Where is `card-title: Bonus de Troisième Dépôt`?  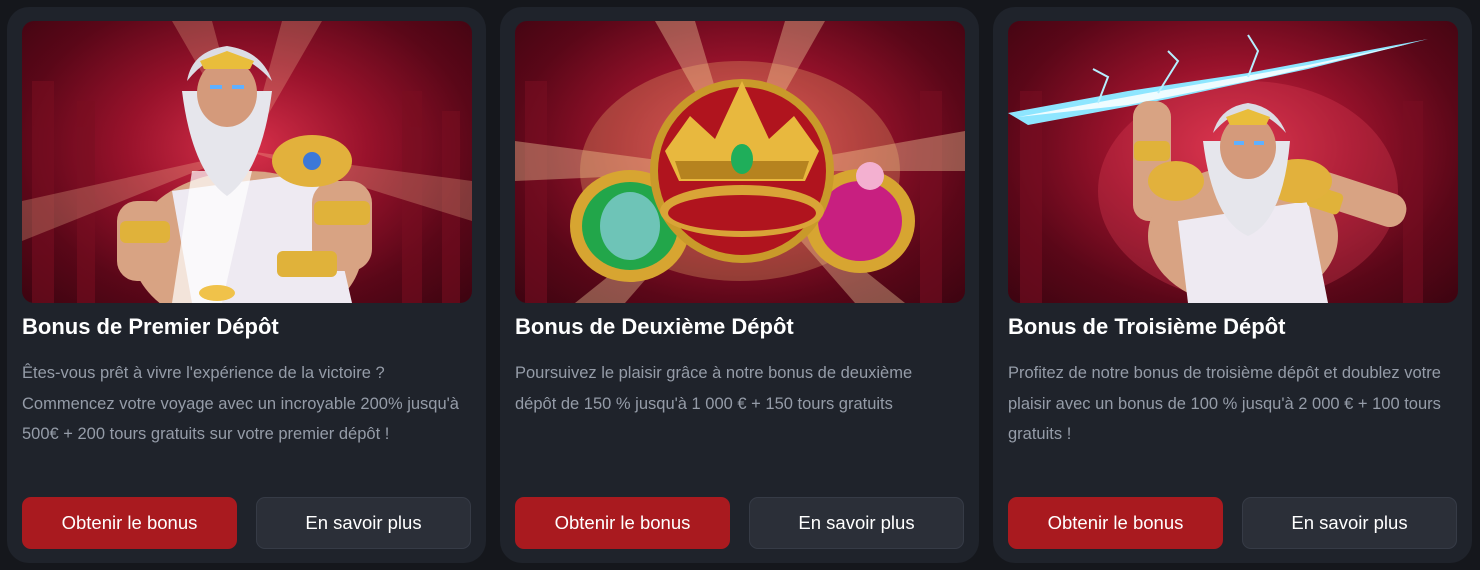 card-title: Bonus de Troisième Dépôt is located at coordinates (1147, 326).